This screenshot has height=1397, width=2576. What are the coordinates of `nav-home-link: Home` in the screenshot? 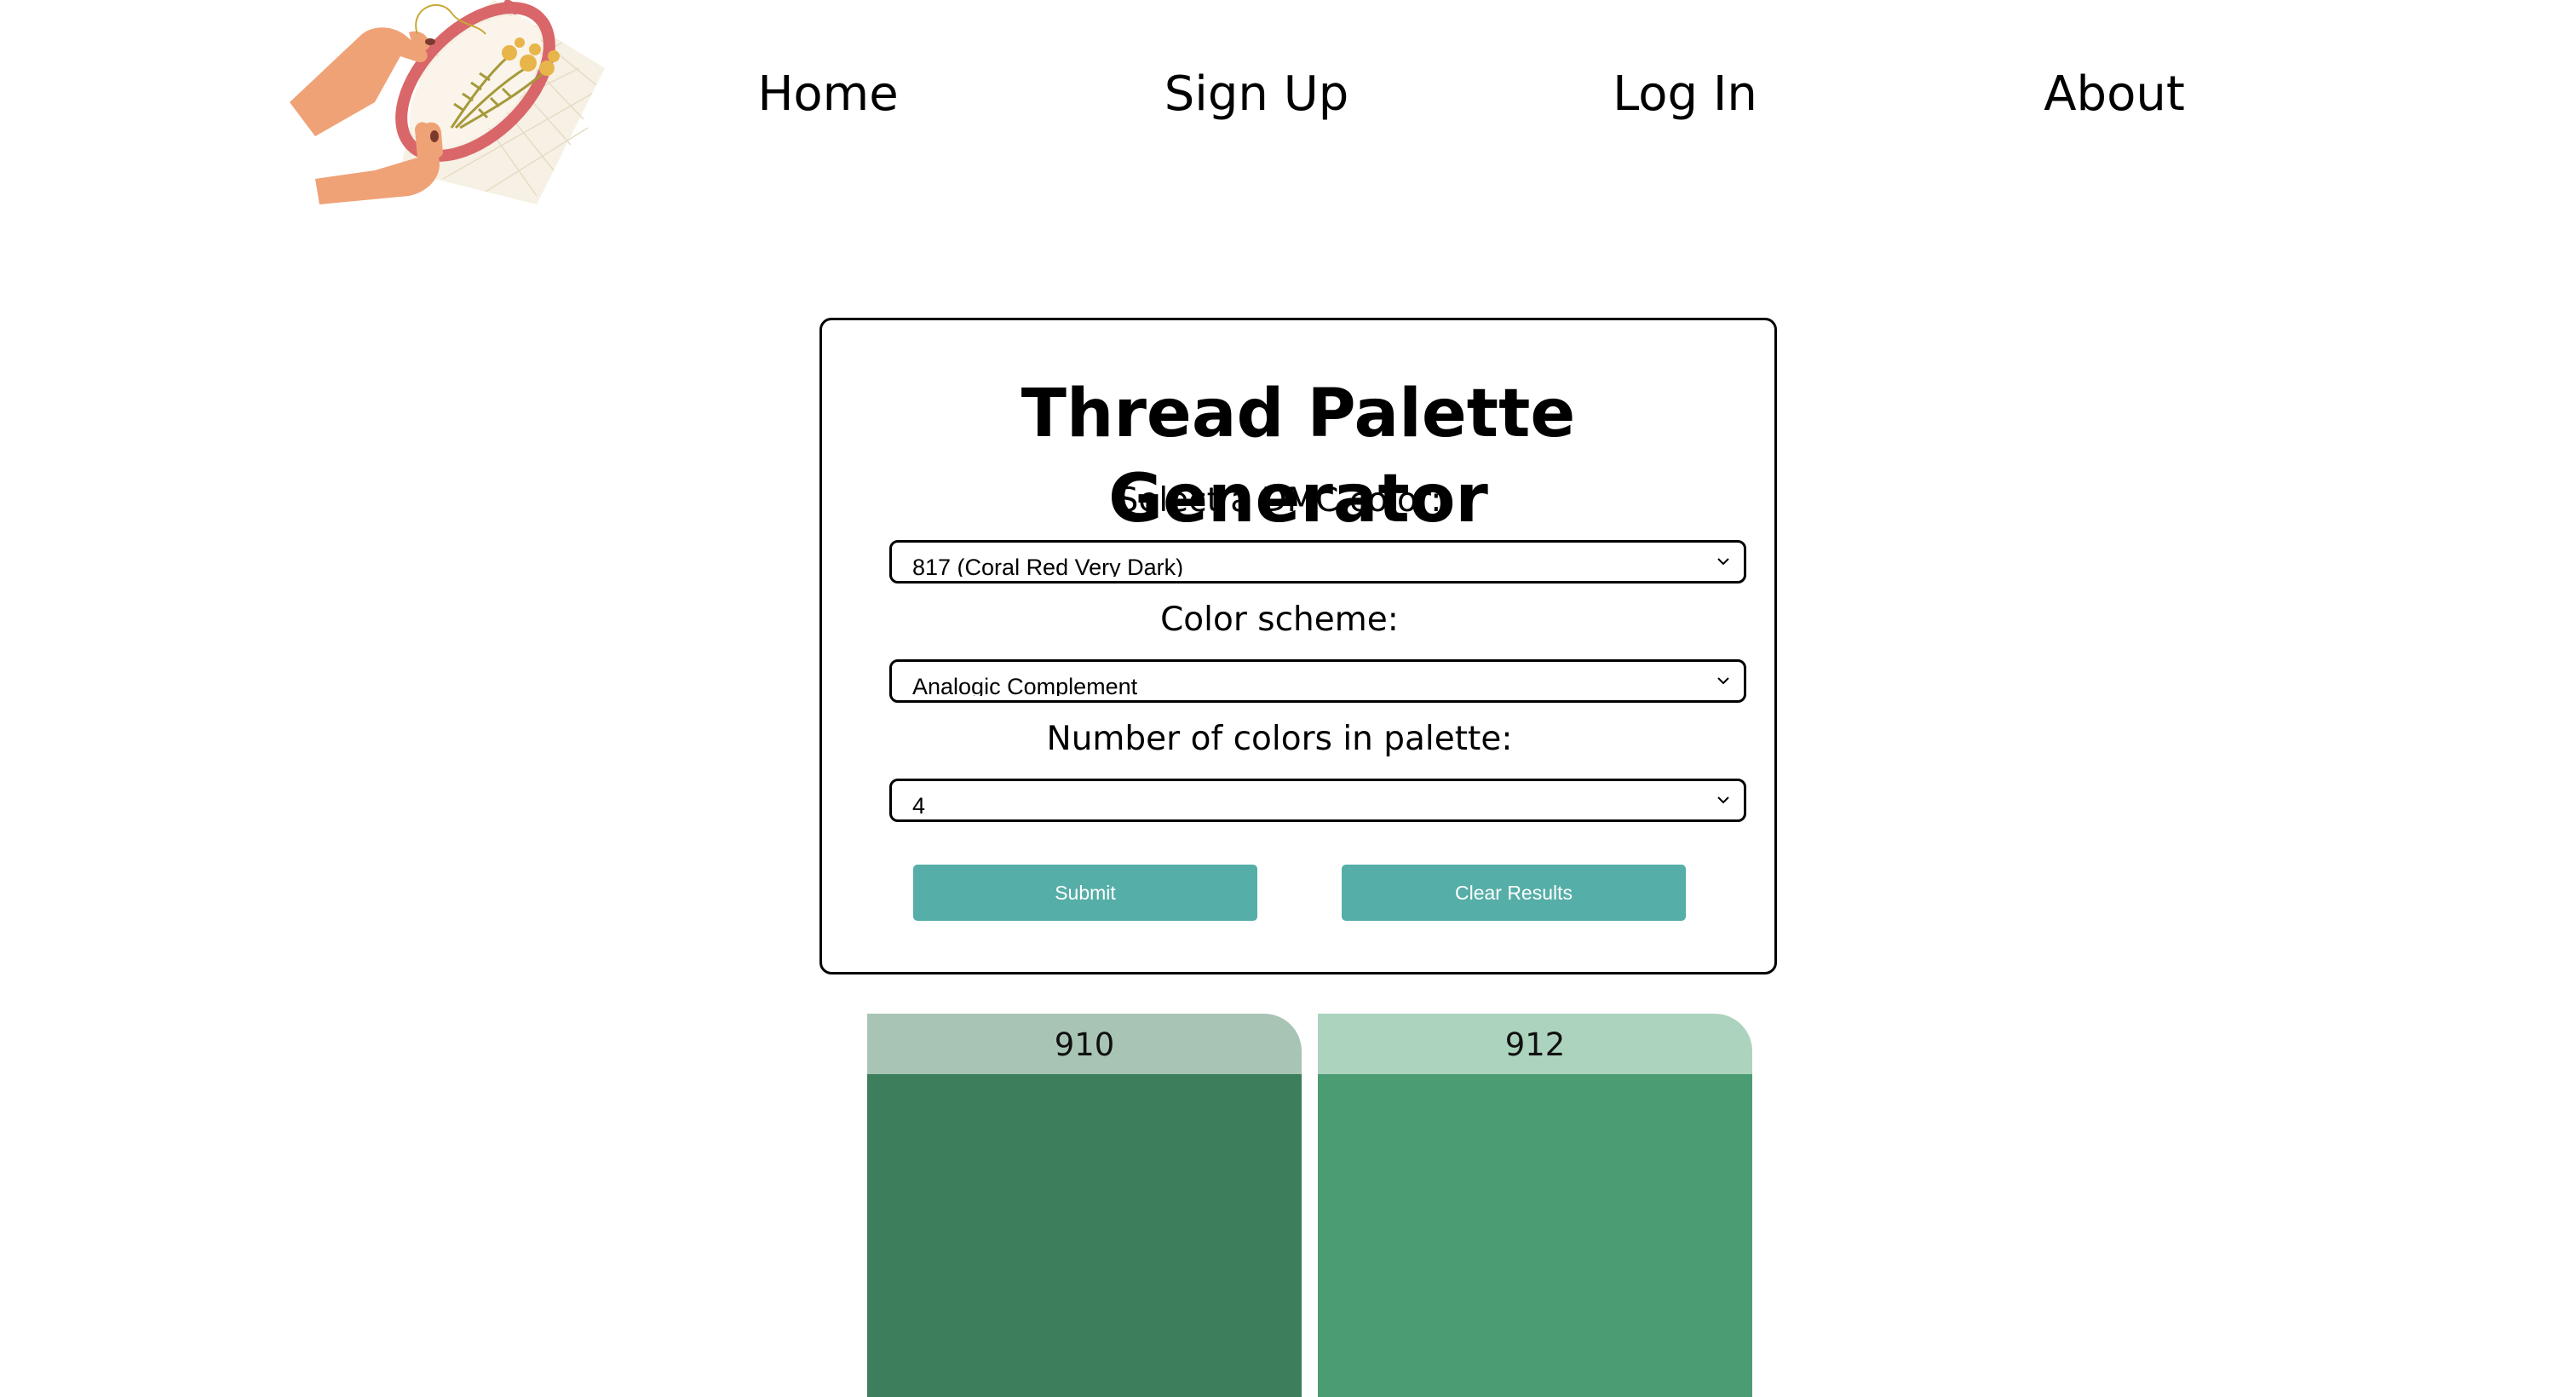 It's located at (828, 94).